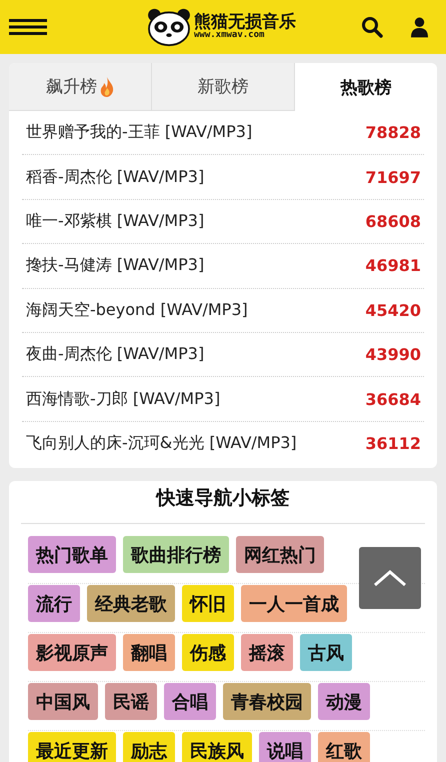  I want to click on section-title: 快速导航小标签, so click(223, 504).